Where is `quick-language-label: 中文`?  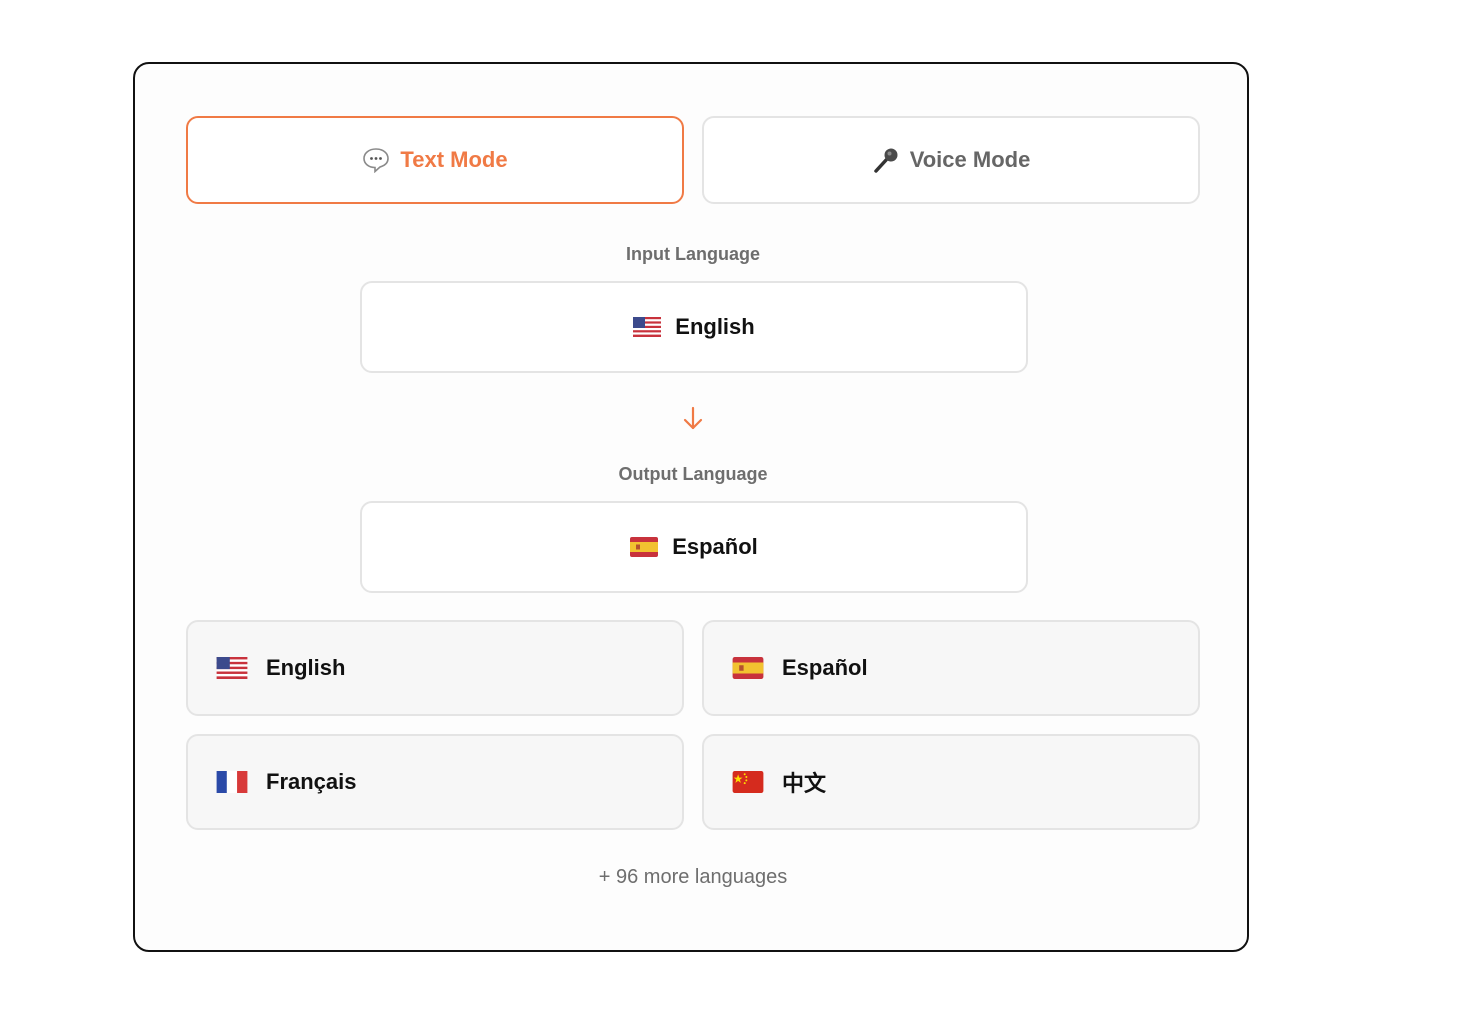
quick-language-label: 中文 is located at coordinates (804, 783).